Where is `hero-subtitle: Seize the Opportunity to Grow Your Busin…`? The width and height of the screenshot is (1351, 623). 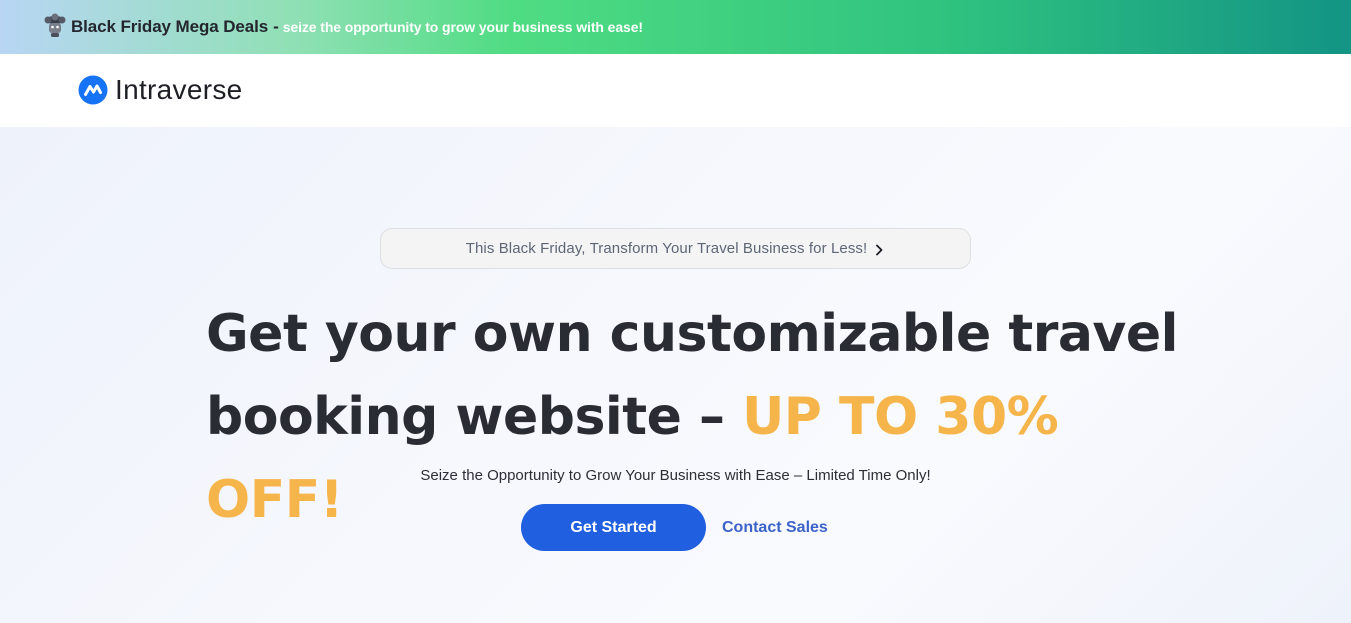
hero-subtitle: Seize the Opportunity to Grow Your Busin… is located at coordinates (675, 475).